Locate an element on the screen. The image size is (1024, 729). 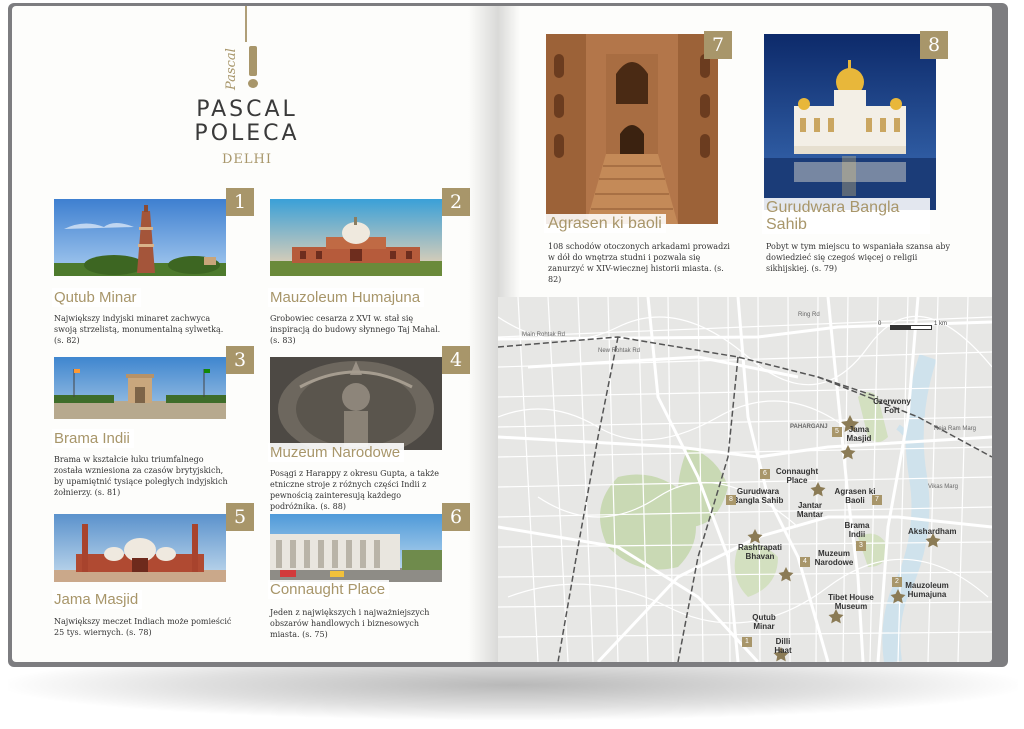
scale-label-start: 0 is located at coordinates (880, 324).